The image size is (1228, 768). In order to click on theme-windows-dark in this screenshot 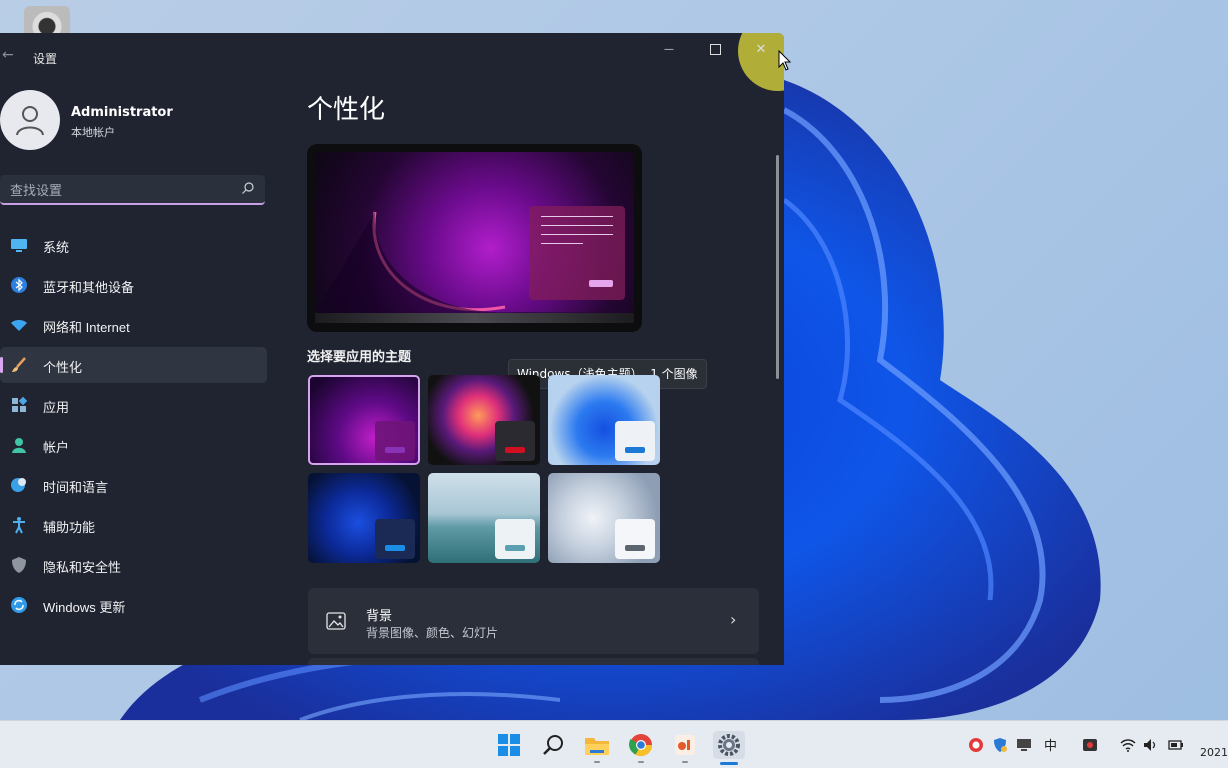, I will do `click(364, 518)`.